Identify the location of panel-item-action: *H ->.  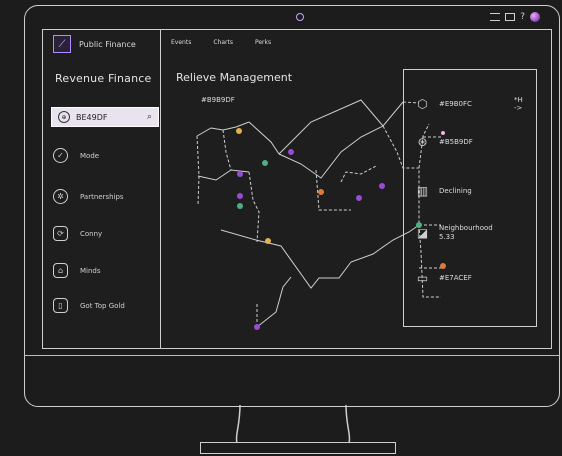
(518, 104).